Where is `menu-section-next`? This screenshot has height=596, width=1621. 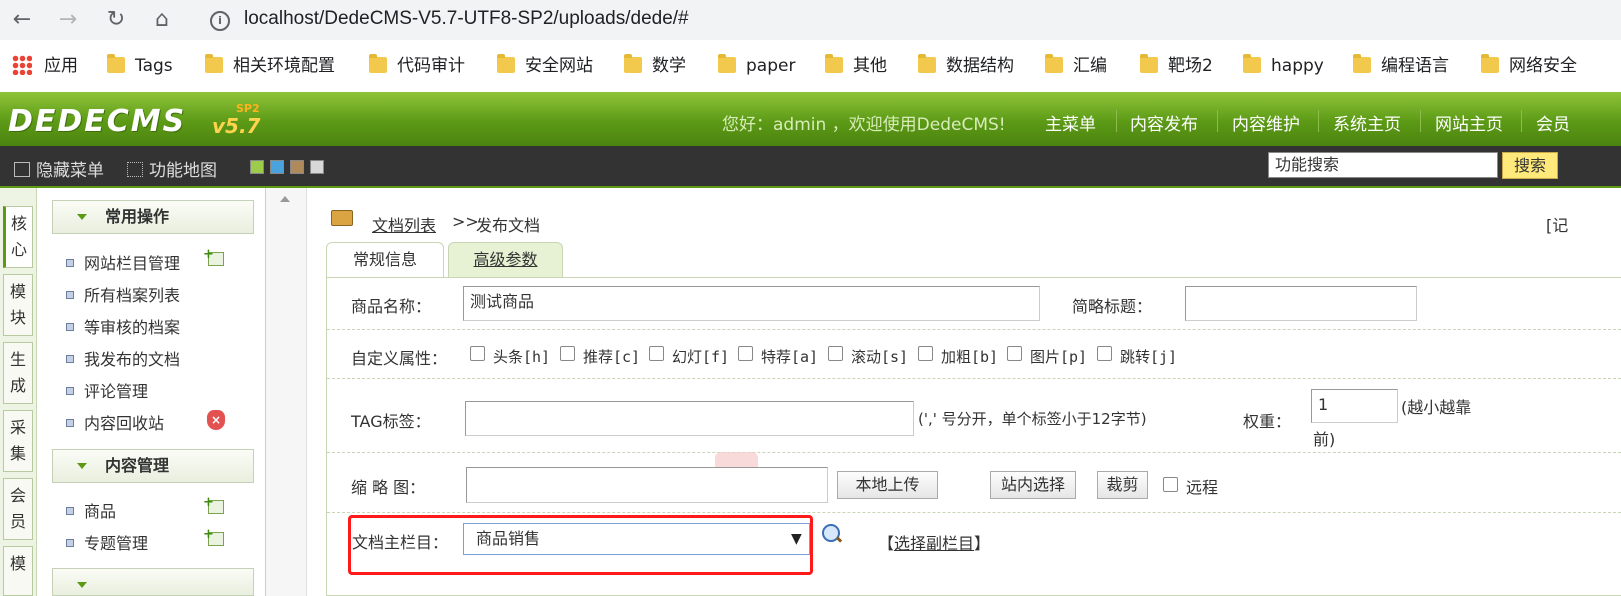 menu-section-next is located at coordinates (153, 582).